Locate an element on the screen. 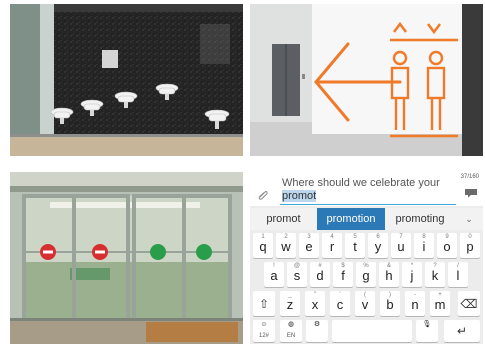 This screenshot has width=485, height=348. key-u: 7u is located at coordinates (401, 245).